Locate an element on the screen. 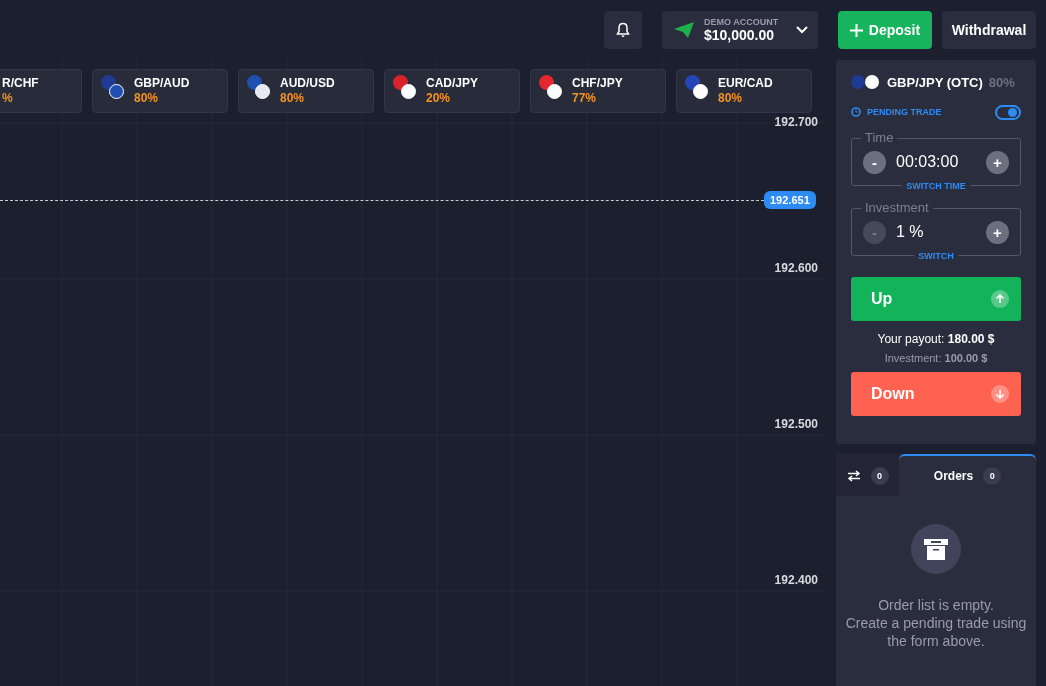  current-price-badge: 192.651 is located at coordinates (790, 200).